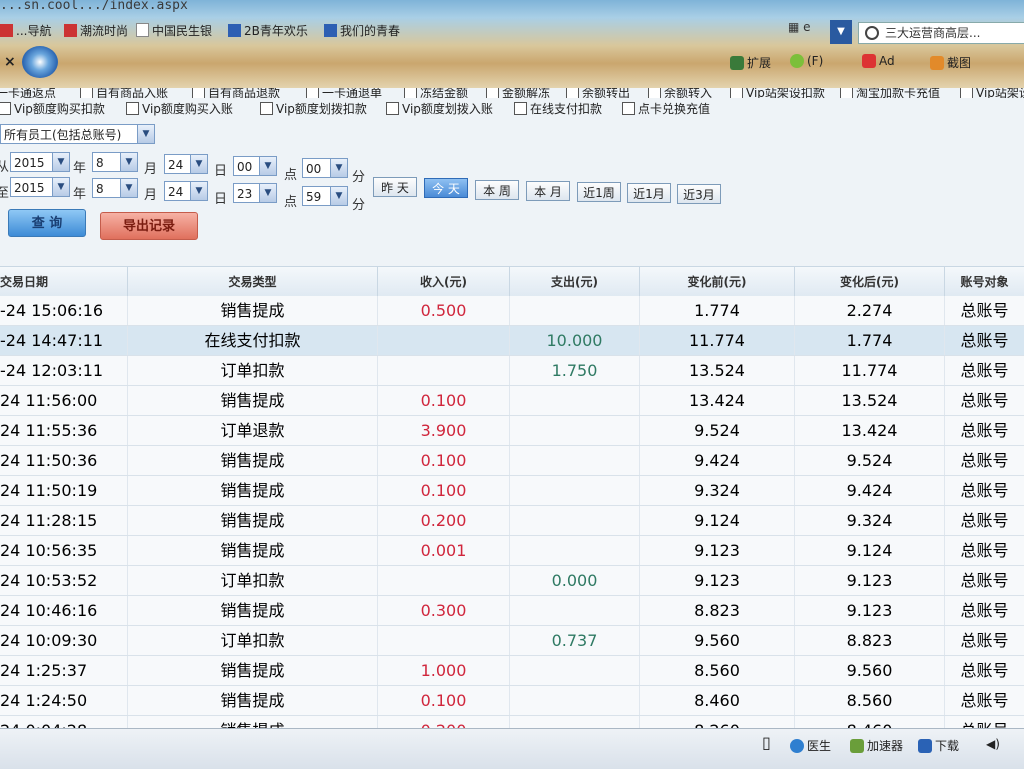 This screenshot has height=769, width=1024. I want to click on type-checkbox: 淘宝加款卡充值, so click(890, 93).